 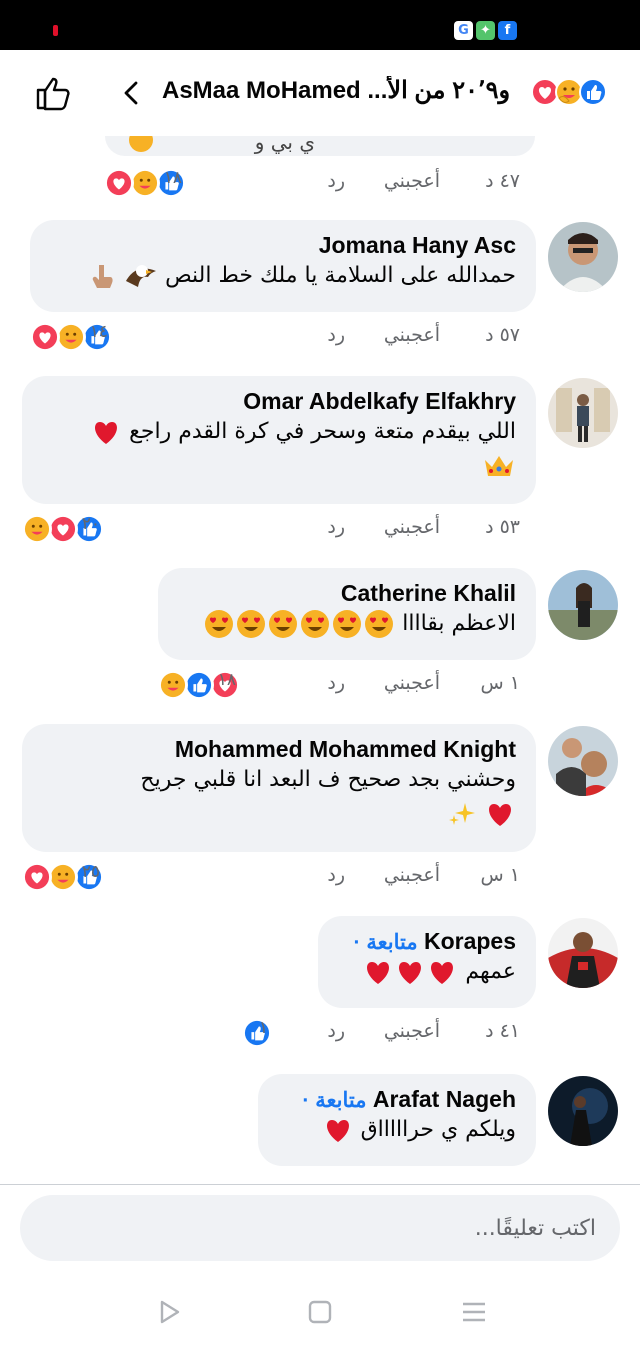 I want to click on comment-text: ويلكم ي حراااااق, so click(x=397, y=1130).